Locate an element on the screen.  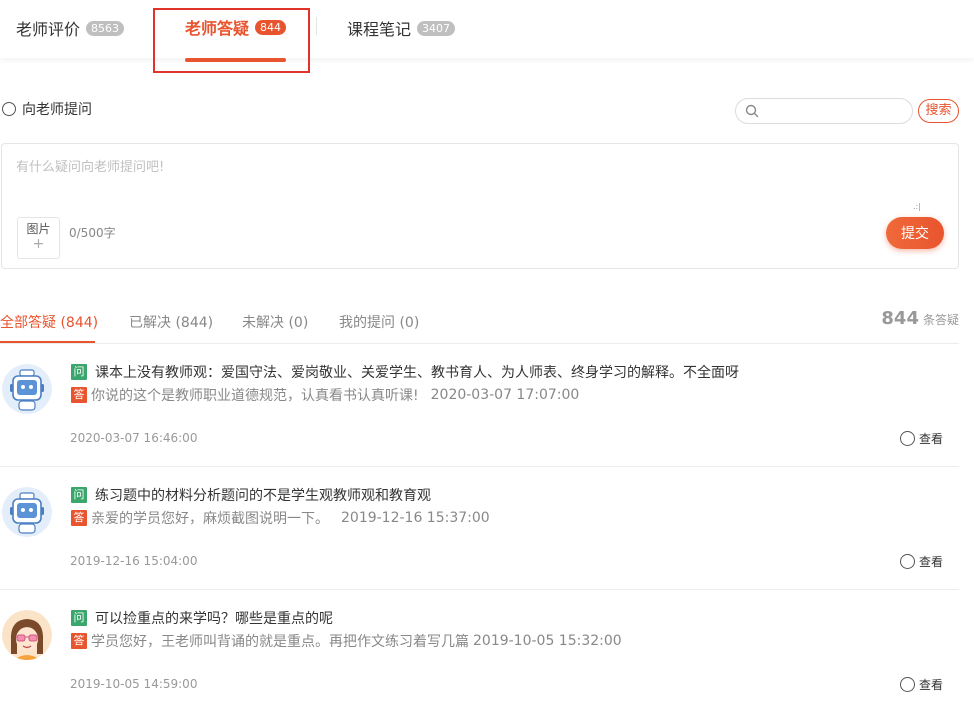
answer-text: 答 亲爱的学员您好，麻烦截图说明一下。 2019-12-16 15:37:00 is located at coordinates (280, 518).